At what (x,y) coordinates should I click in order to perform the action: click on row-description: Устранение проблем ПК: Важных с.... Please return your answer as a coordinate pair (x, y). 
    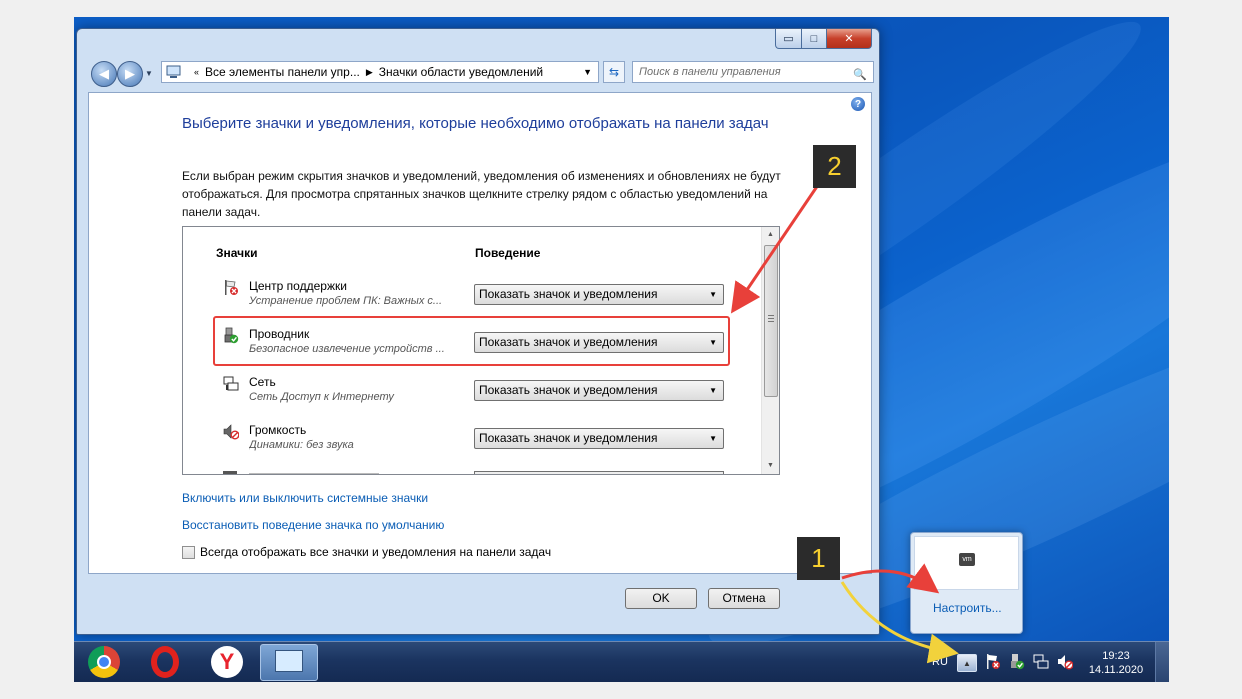
    Looking at the image, I should click on (346, 301).